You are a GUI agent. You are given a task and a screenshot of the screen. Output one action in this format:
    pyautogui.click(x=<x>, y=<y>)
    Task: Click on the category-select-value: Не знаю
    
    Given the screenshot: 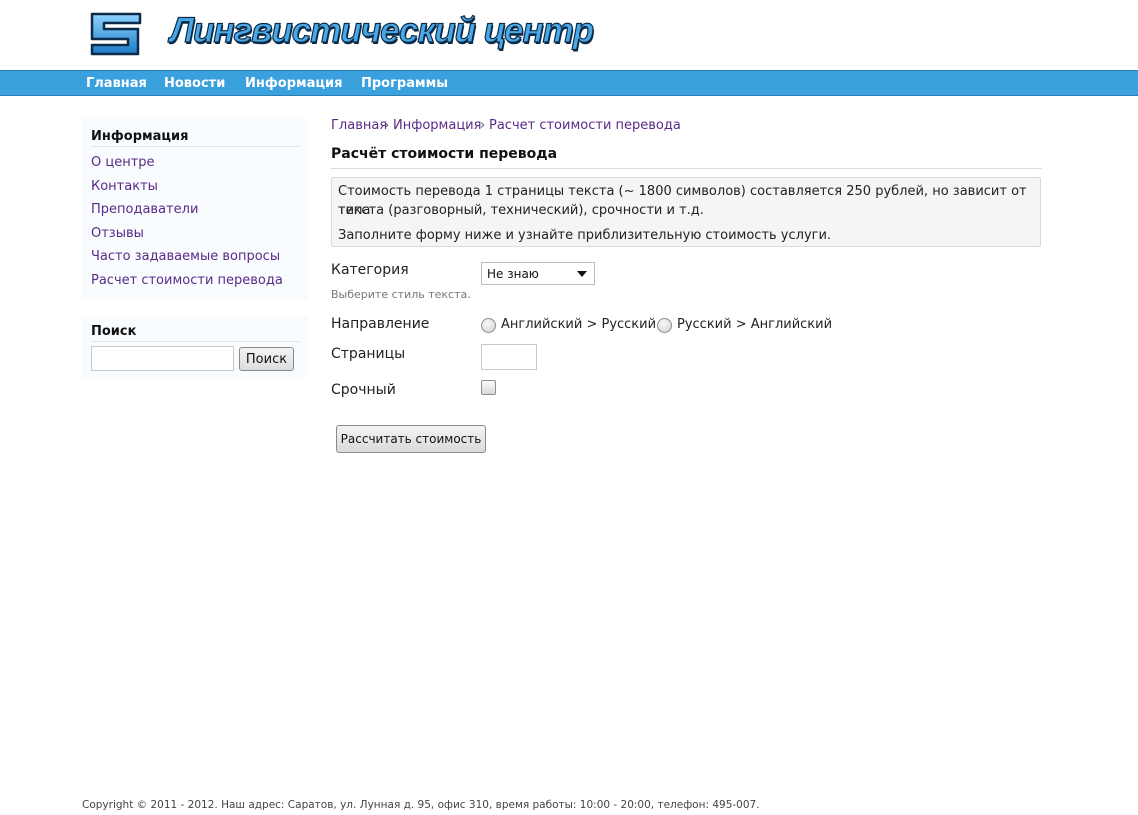 What is the action you would take?
    pyautogui.click(x=513, y=274)
    